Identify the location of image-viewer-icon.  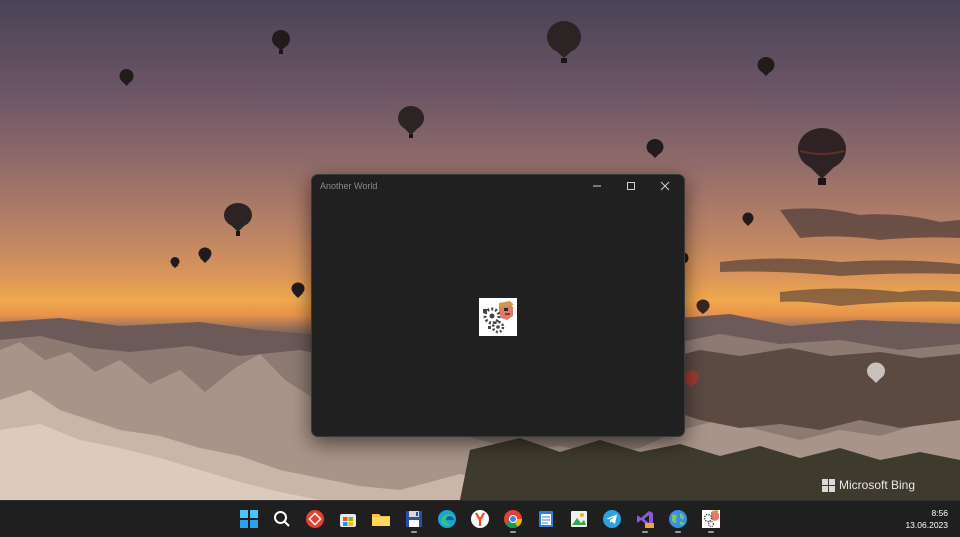
(579, 519).